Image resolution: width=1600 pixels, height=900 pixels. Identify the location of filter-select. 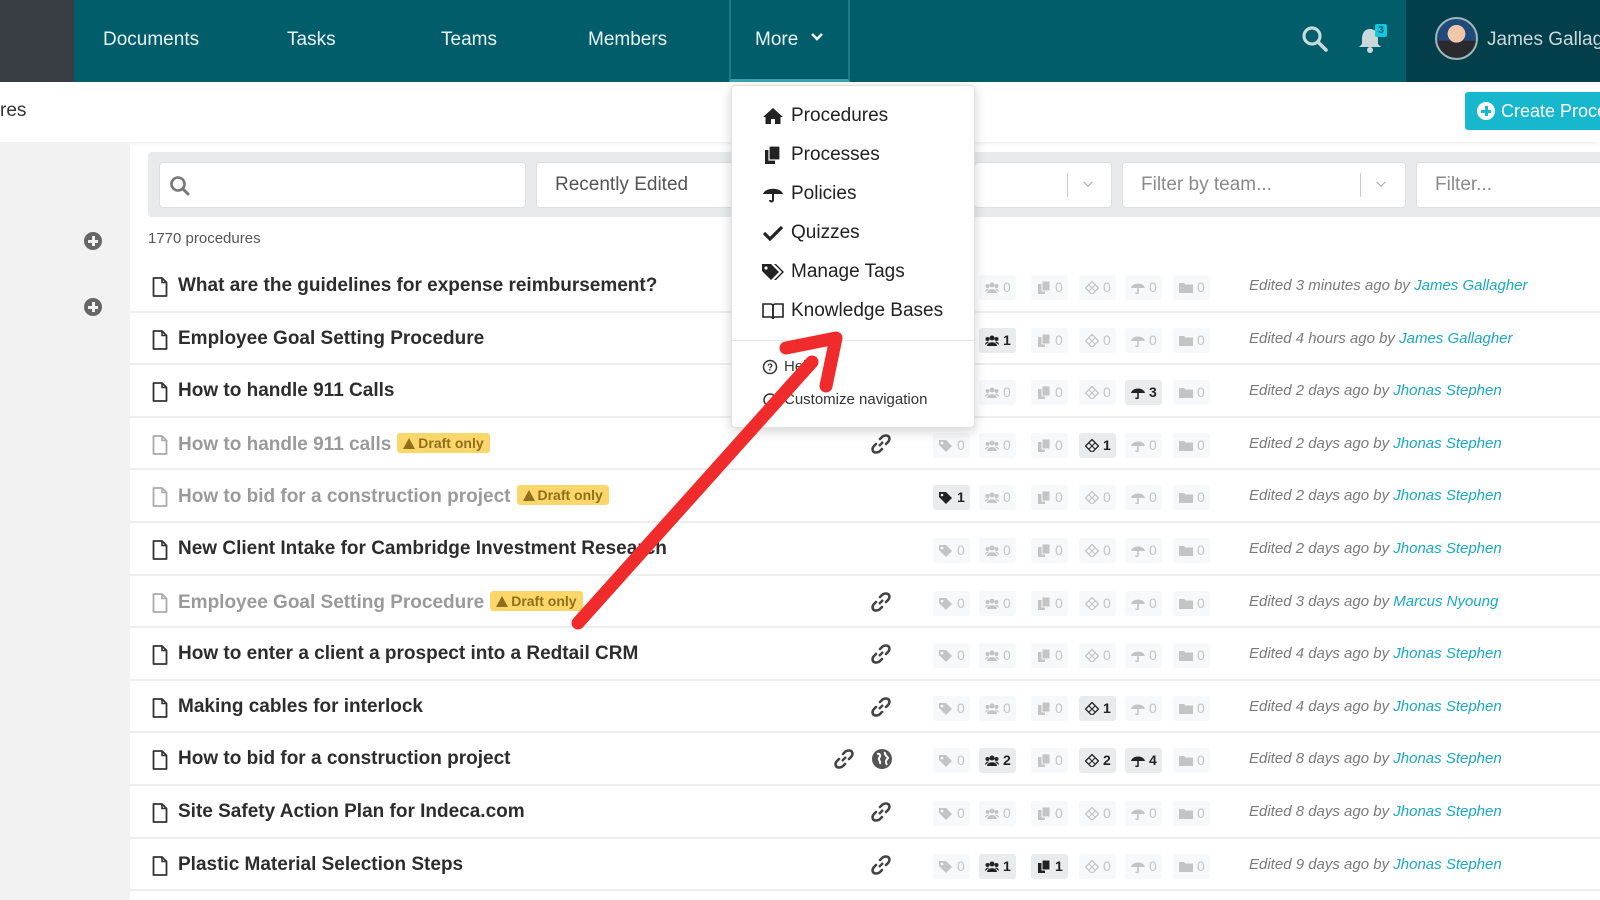
(1043, 185).